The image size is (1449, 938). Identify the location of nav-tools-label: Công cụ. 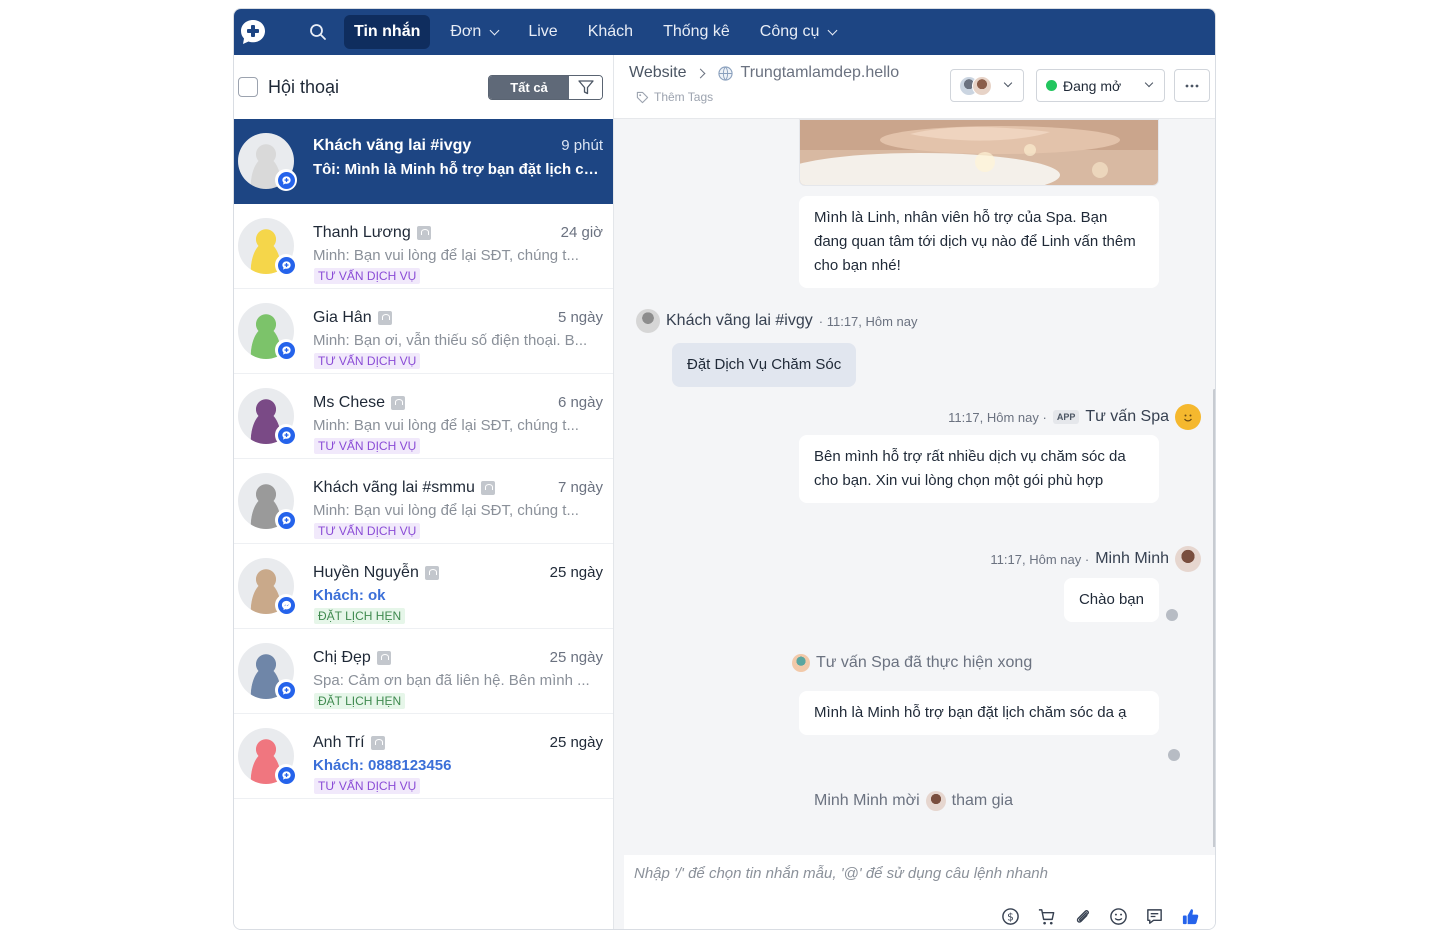
(789, 31).